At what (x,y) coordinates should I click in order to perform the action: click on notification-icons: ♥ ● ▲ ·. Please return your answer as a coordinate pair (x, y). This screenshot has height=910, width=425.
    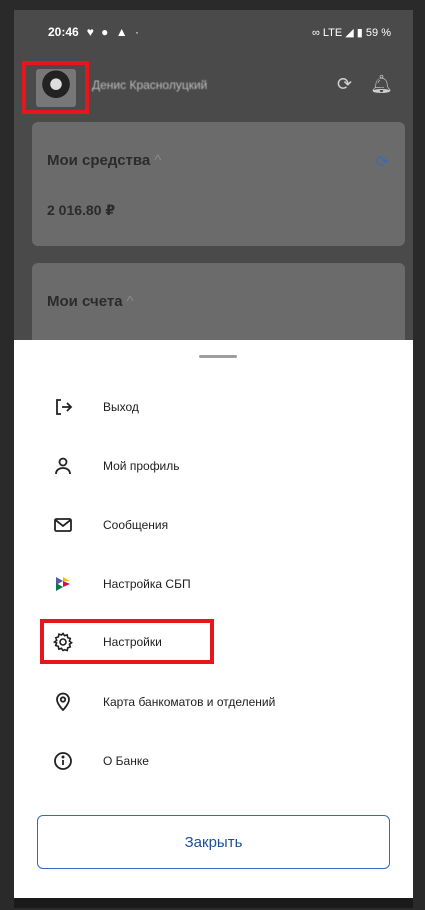
    Looking at the image, I should click on (113, 32).